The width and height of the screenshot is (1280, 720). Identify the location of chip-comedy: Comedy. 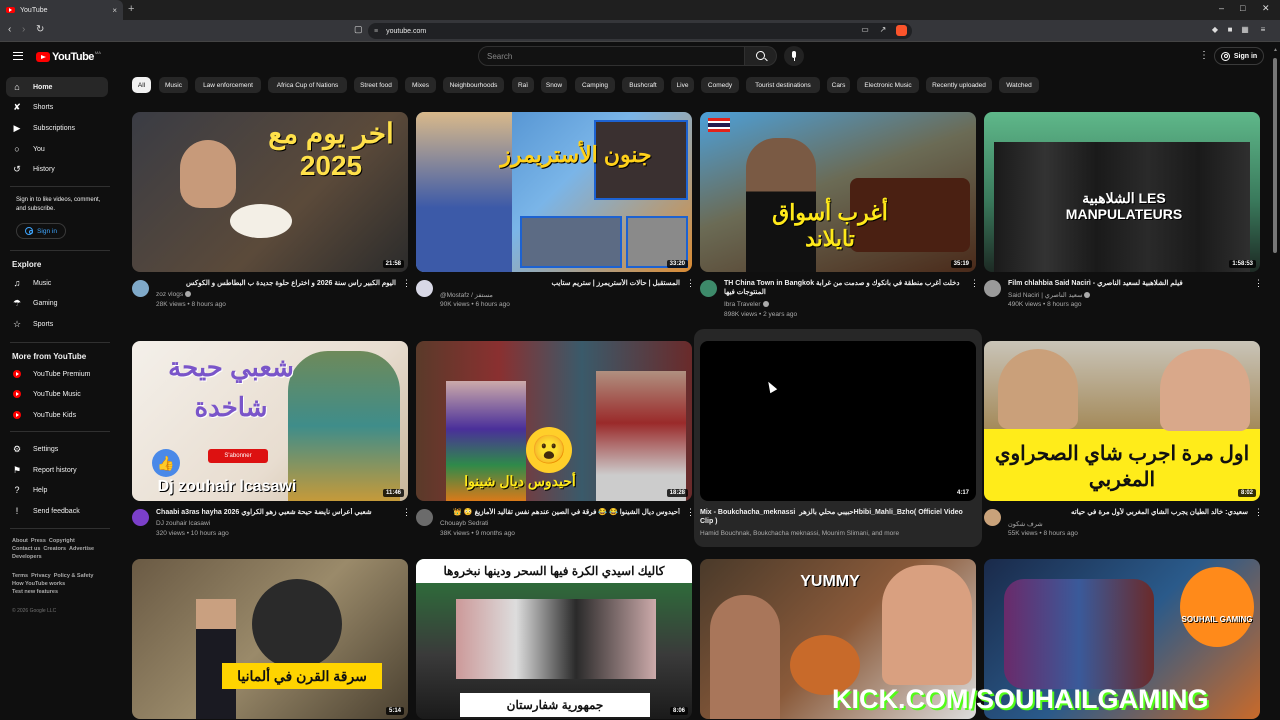
(720, 85).